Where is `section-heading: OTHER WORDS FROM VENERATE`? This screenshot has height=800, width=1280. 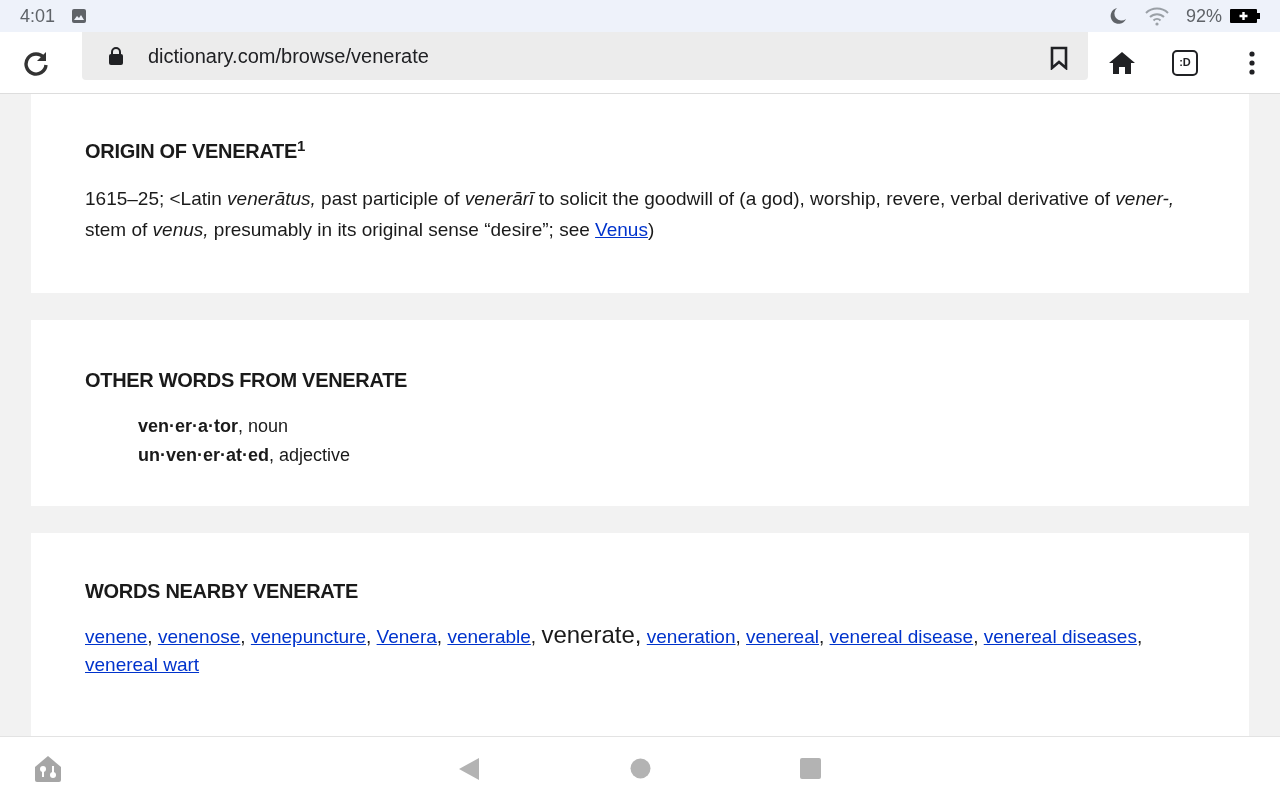 section-heading: OTHER WORDS FROM VENERATE is located at coordinates (247, 380).